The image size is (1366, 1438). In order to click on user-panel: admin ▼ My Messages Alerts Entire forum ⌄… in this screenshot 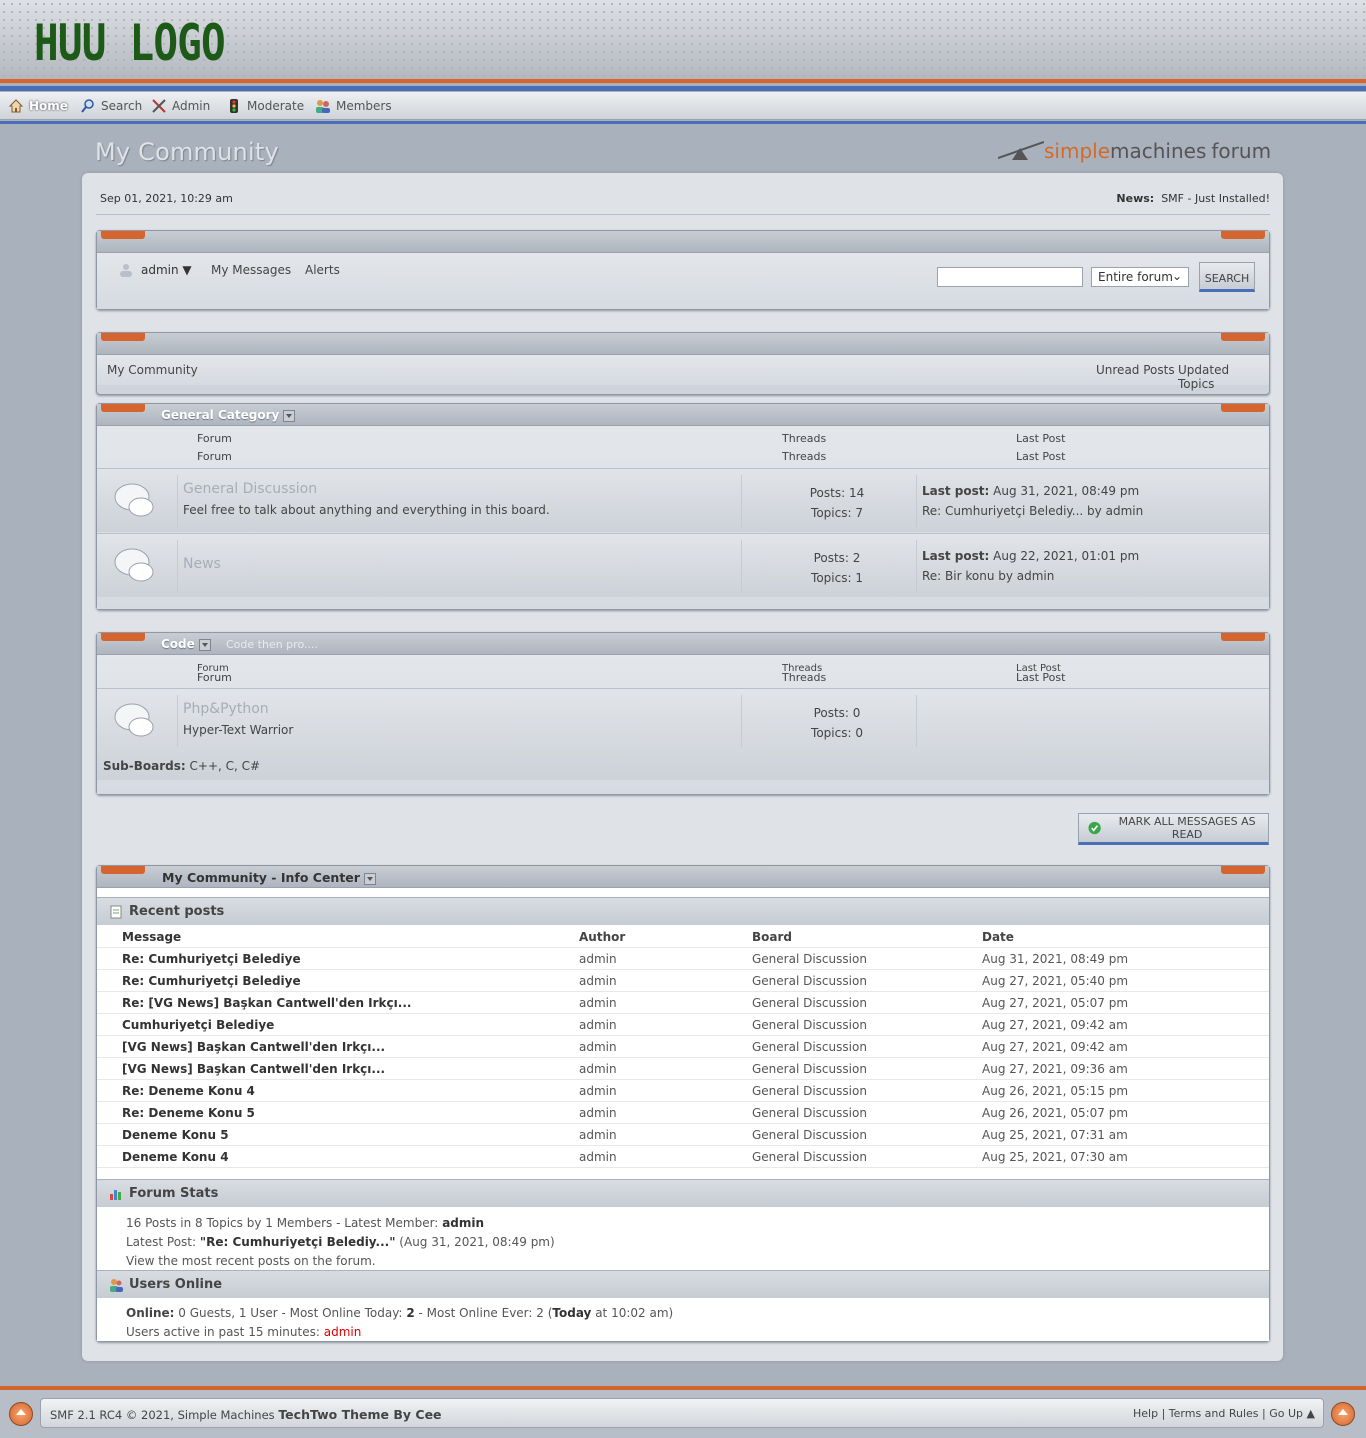, I will do `click(683, 270)`.